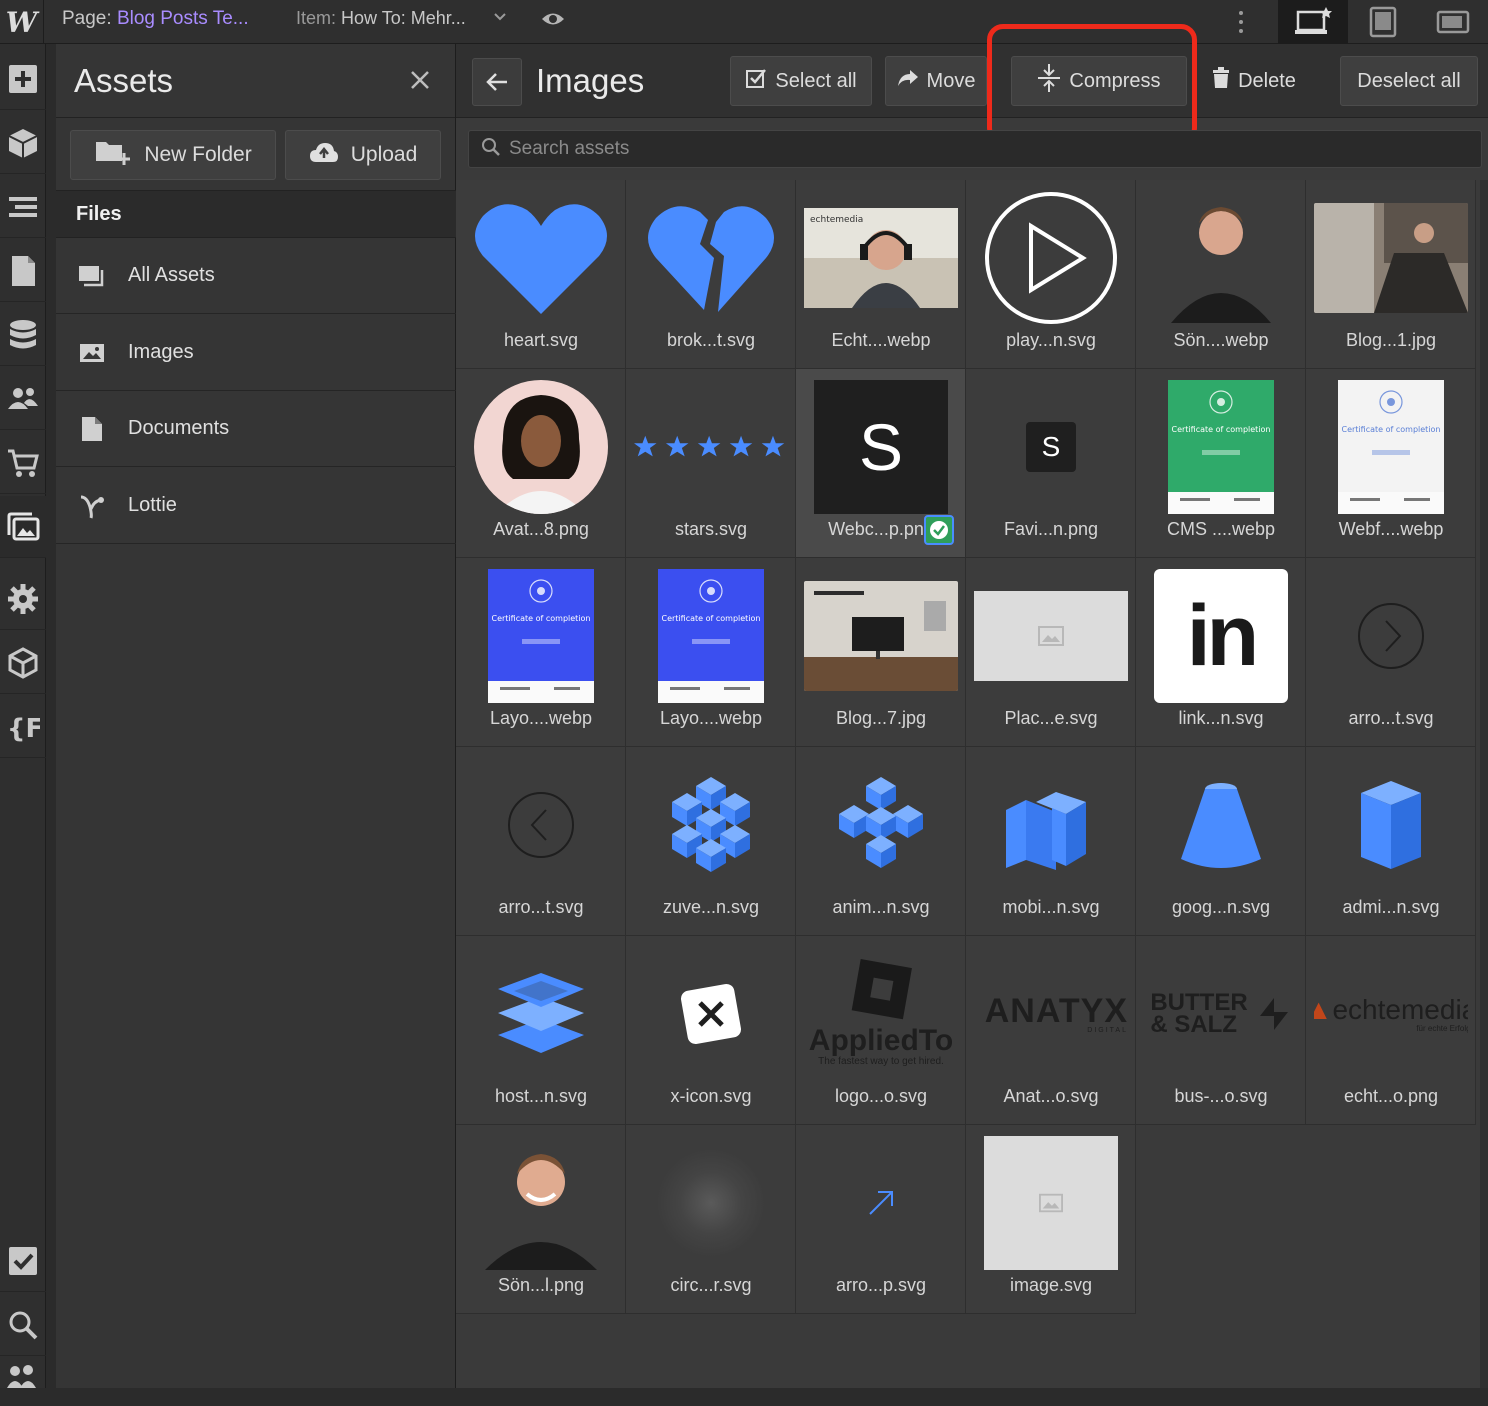 This screenshot has height=1406, width=1488. Describe the element at coordinates (711, 841) in the screenshot. I see `asset-tile: zuve...n.svg` at that location.